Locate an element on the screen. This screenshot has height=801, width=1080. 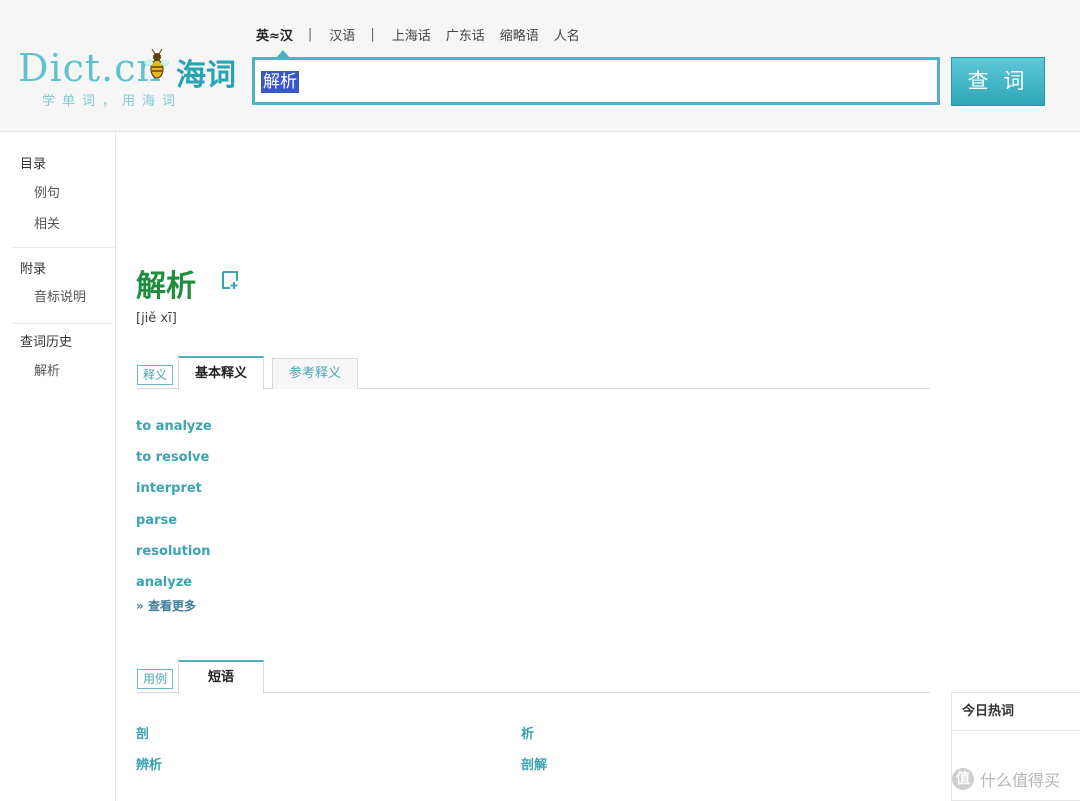
nav-item-cantonese: 广东话 is located at coordinates (465, 34).